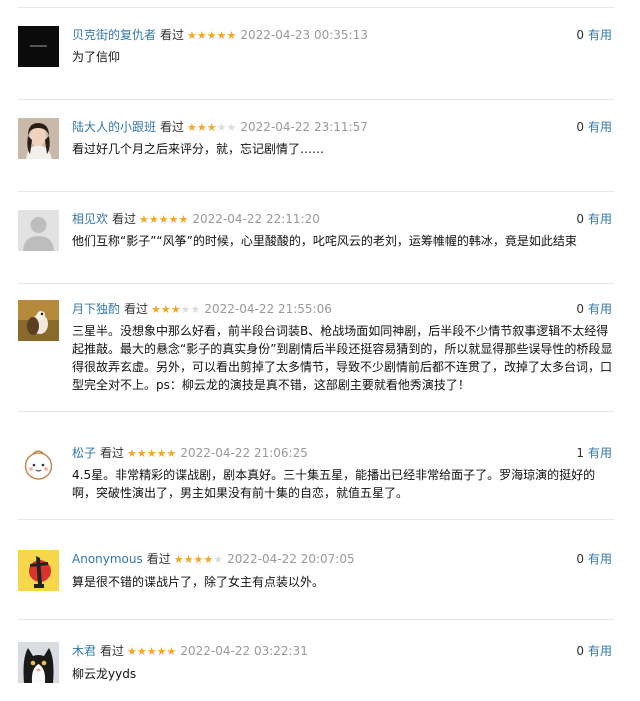 Image resolution: width=640 pixels, height=701 pixels. Describe the element at coordinates (114, 35) in the screenshot. I see `username-link: 贝克街的复仇者` at that location.